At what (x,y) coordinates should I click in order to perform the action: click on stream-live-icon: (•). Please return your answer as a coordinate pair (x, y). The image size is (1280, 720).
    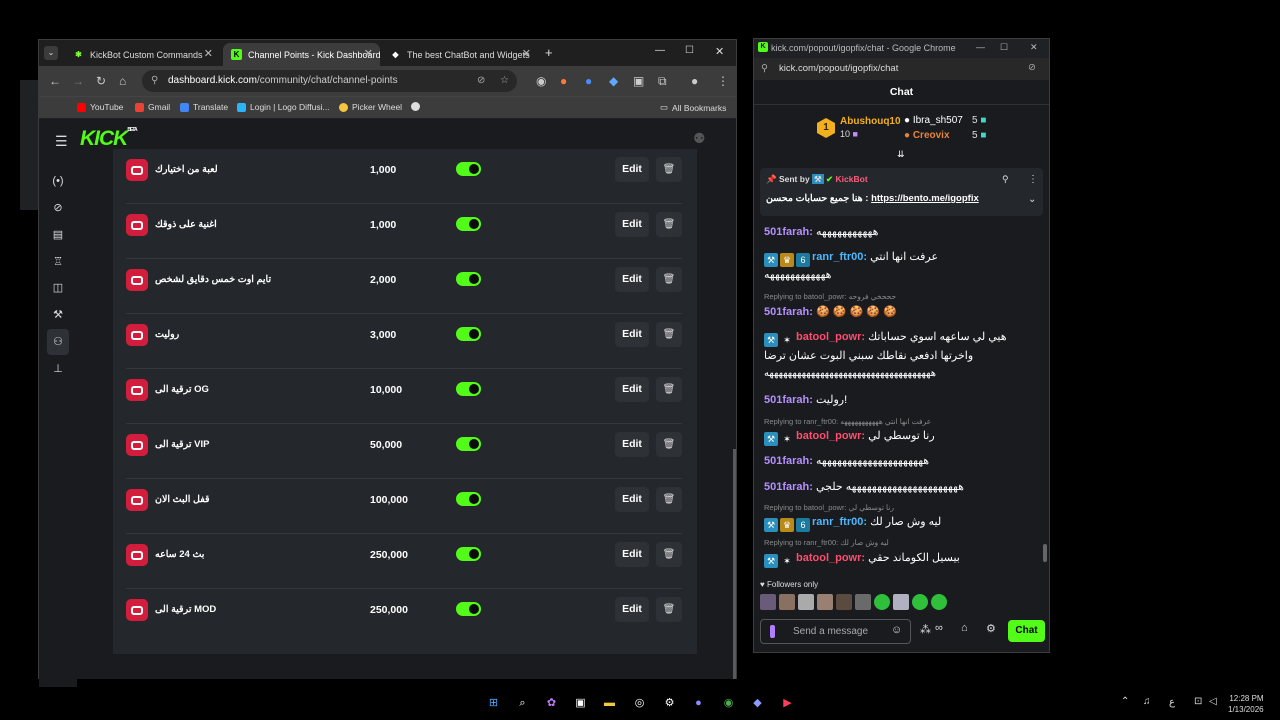
    Looking at the image, I should click on (58, 181).